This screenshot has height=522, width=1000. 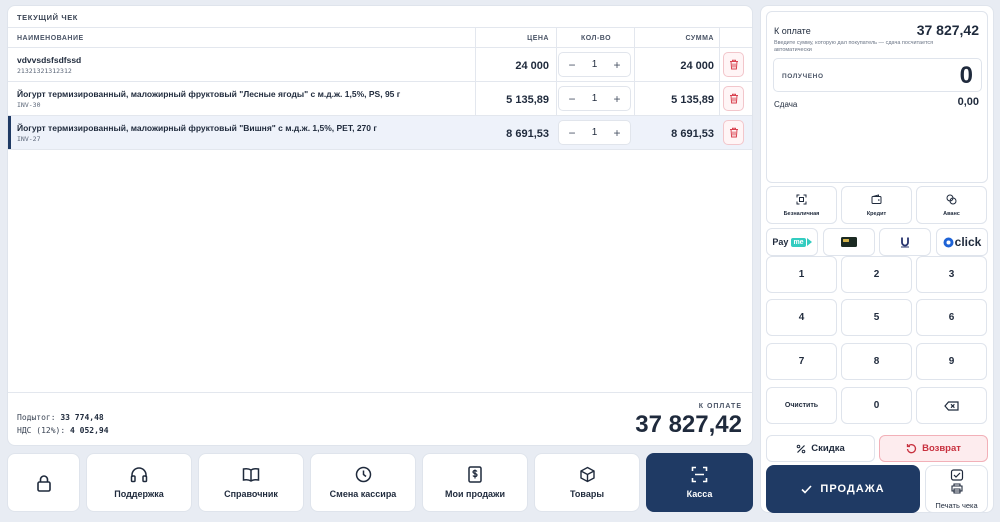 What do you see at coordinates (876, 274) in the screenshot?
I see `keypad-key-2: 2` at bounding box center [876, 274].